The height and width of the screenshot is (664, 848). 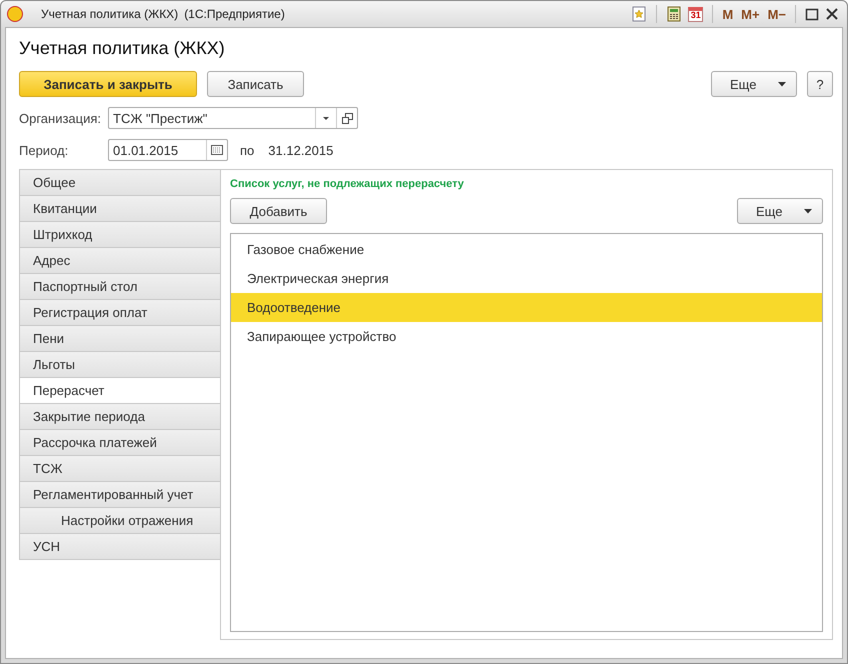 I want to click on organization-label: Организация:, so click(x=60, y=118).